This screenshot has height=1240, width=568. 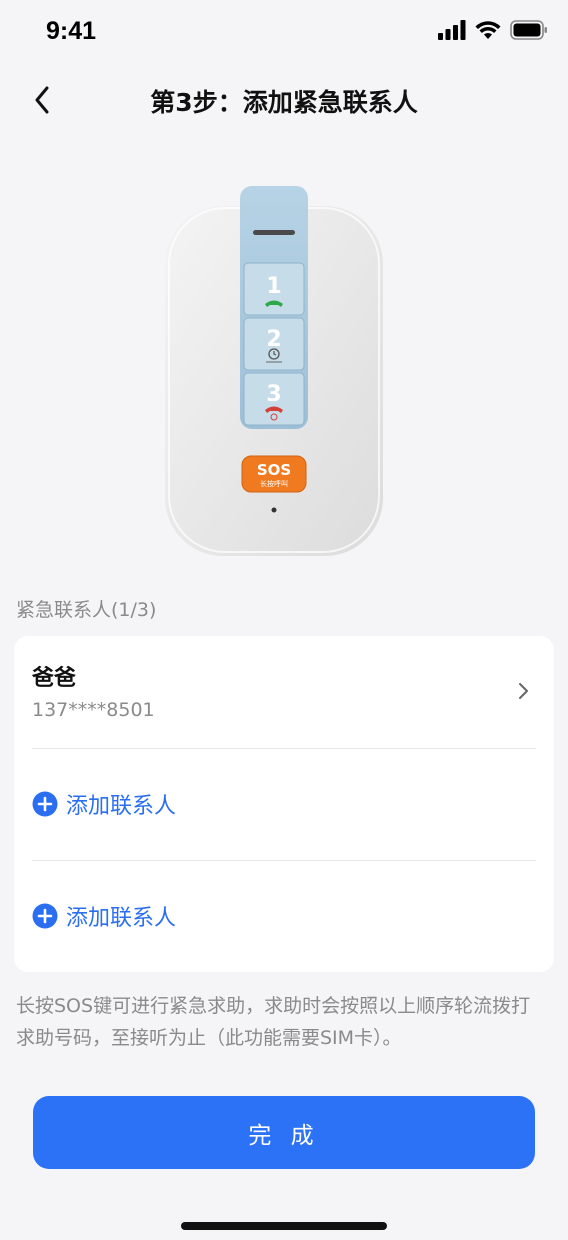 I want to click on contact-row: 爸爸 137****8501, so click(x=284, y=692).